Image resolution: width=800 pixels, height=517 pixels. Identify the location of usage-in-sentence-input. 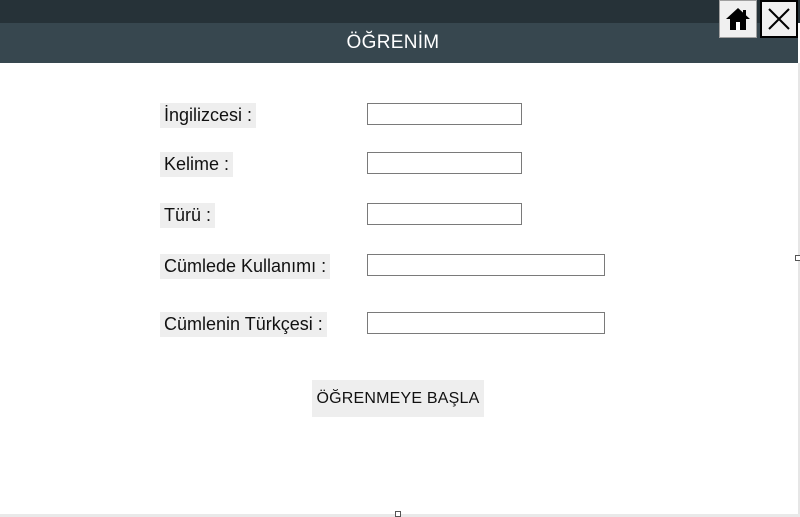
(486, 265).